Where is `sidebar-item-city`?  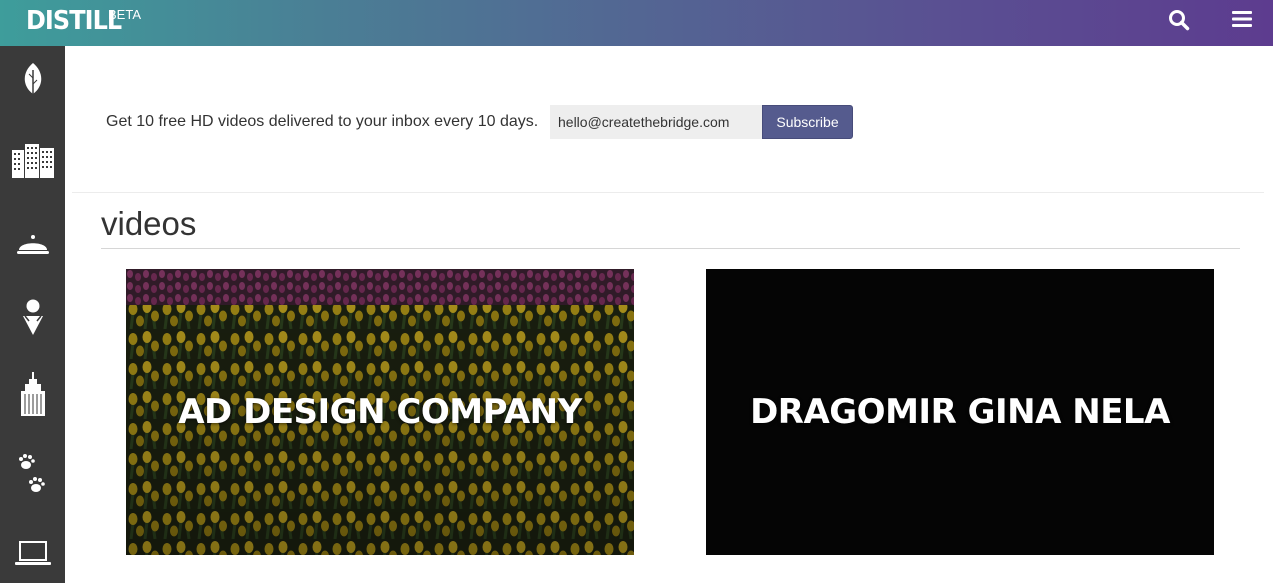 sidebar-item-city is located at coordinates (32, 394).